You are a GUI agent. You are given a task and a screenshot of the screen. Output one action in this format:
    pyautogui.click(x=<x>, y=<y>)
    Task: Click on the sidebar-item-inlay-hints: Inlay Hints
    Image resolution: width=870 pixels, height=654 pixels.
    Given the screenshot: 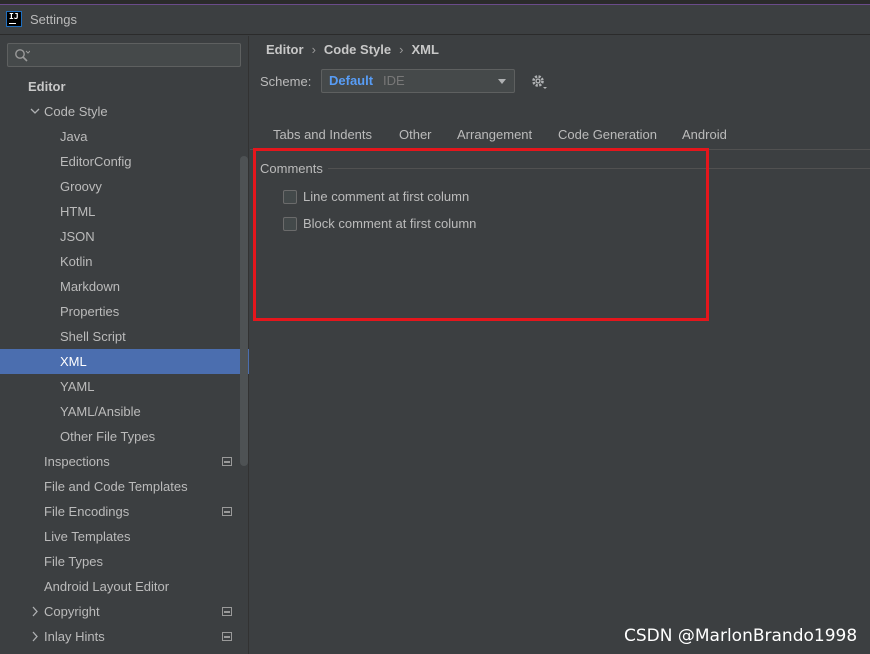 What is the action you would take?
    pyautogui.click(x=120, y=636)
    